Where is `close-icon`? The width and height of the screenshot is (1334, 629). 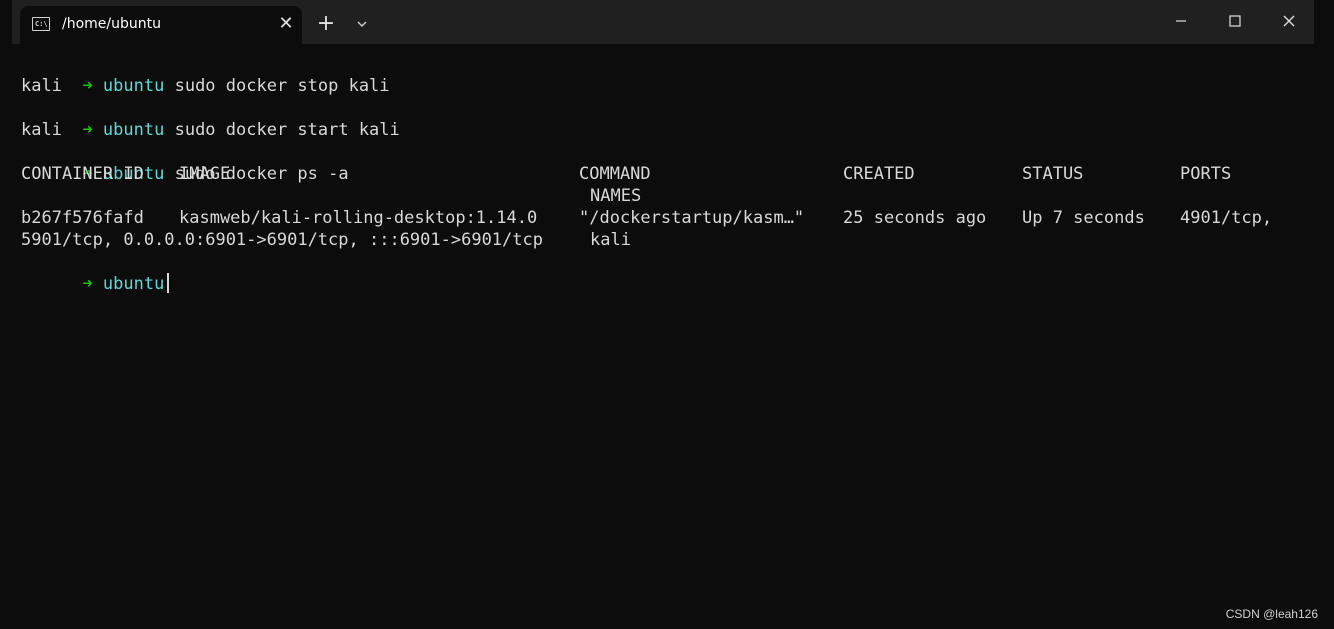
close-icon is located at coordinates (1289, 20).